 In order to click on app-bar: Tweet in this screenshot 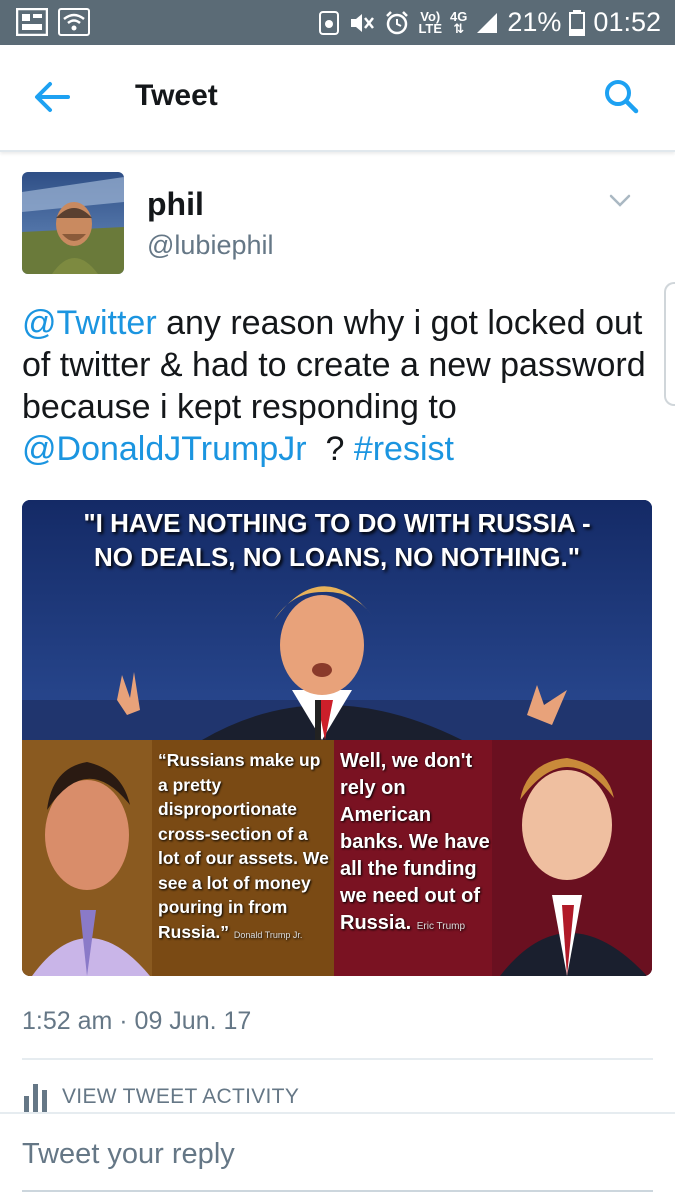, I will do `click(337, 98)`.